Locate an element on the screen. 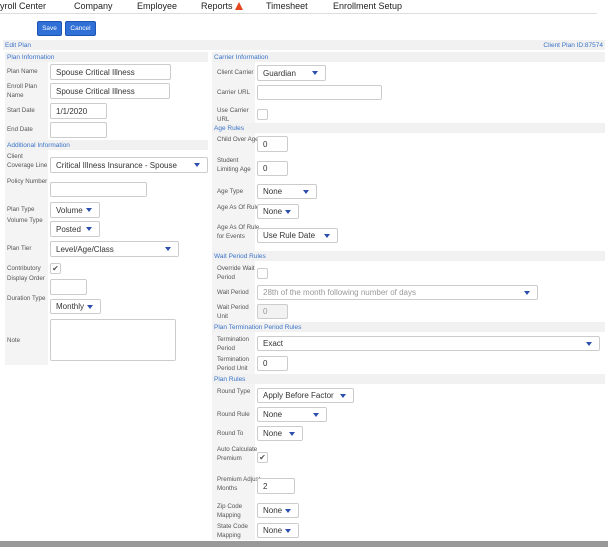  carrier-url-input is located at coordinates (319, 92).